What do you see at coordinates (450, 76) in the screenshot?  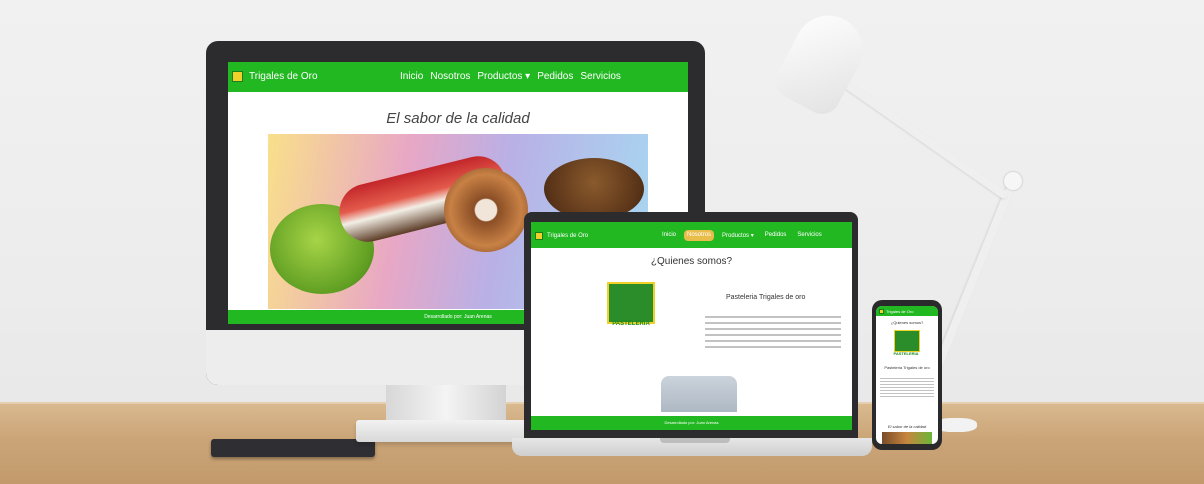 I see `nav-nosotros: Nosotros` at bounding box center [450, 76].